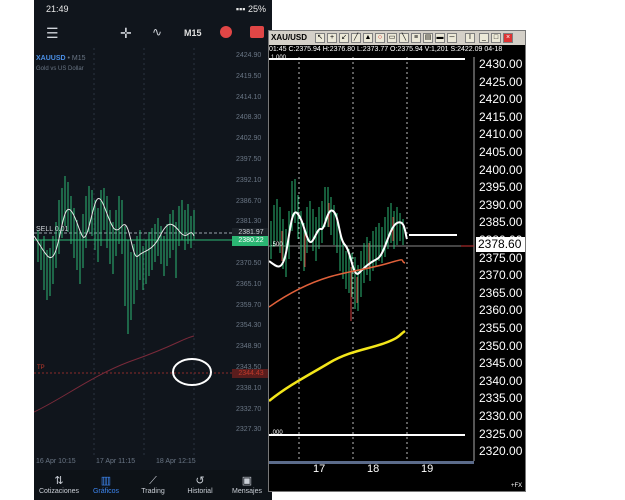  What do you see at coordinates (116, 255) in the screenshot?
I see `candles` at bounding box center [116, 255].